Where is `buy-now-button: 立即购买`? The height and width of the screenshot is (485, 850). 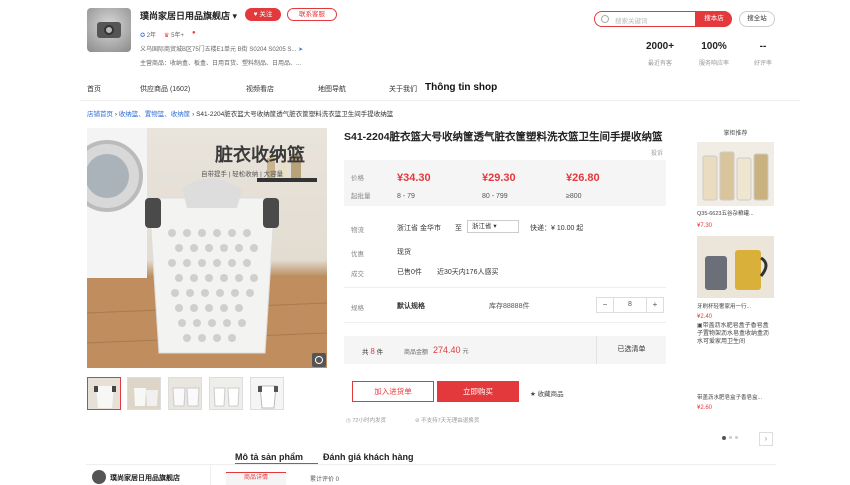 buy-now-button: 立即购买 is located at coordinates (478, 391).